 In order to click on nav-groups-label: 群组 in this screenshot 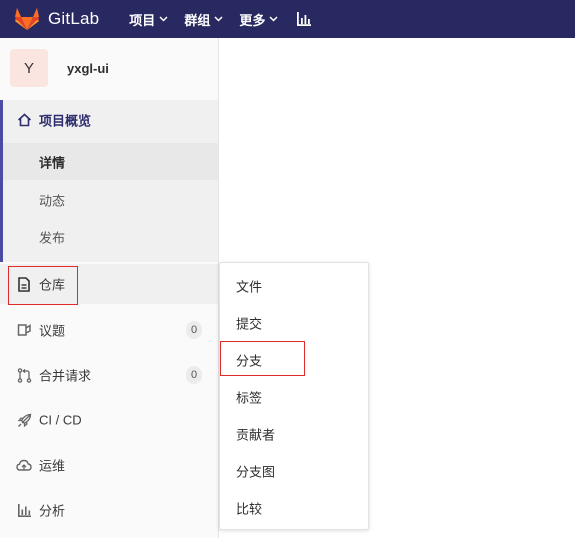, I will do `click(197, 20)`.